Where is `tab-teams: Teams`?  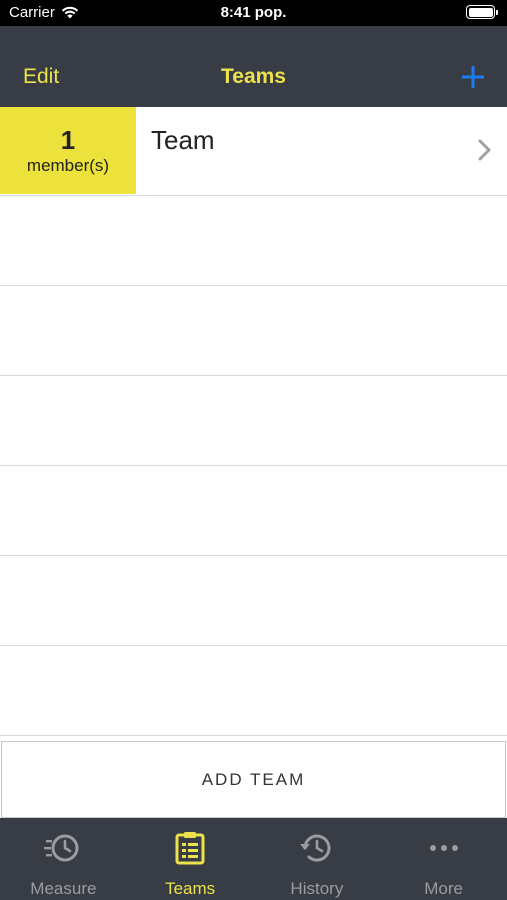 tab-teams: Teams is located at coordinates (190, 859).